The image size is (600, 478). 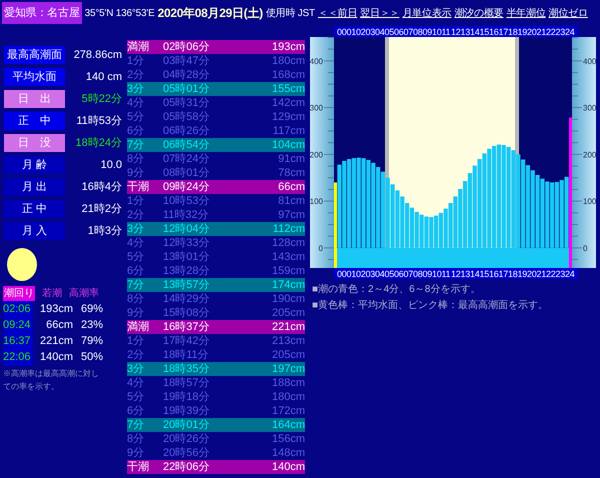 I want to click on table-cell-text: 174cm, so click(x=287, y=285).